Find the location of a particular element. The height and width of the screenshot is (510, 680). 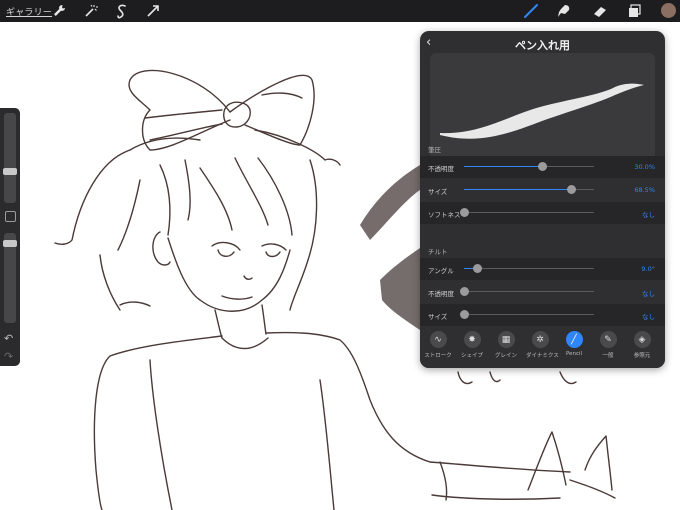

wrench-icon is located at coordinates (59, 11).